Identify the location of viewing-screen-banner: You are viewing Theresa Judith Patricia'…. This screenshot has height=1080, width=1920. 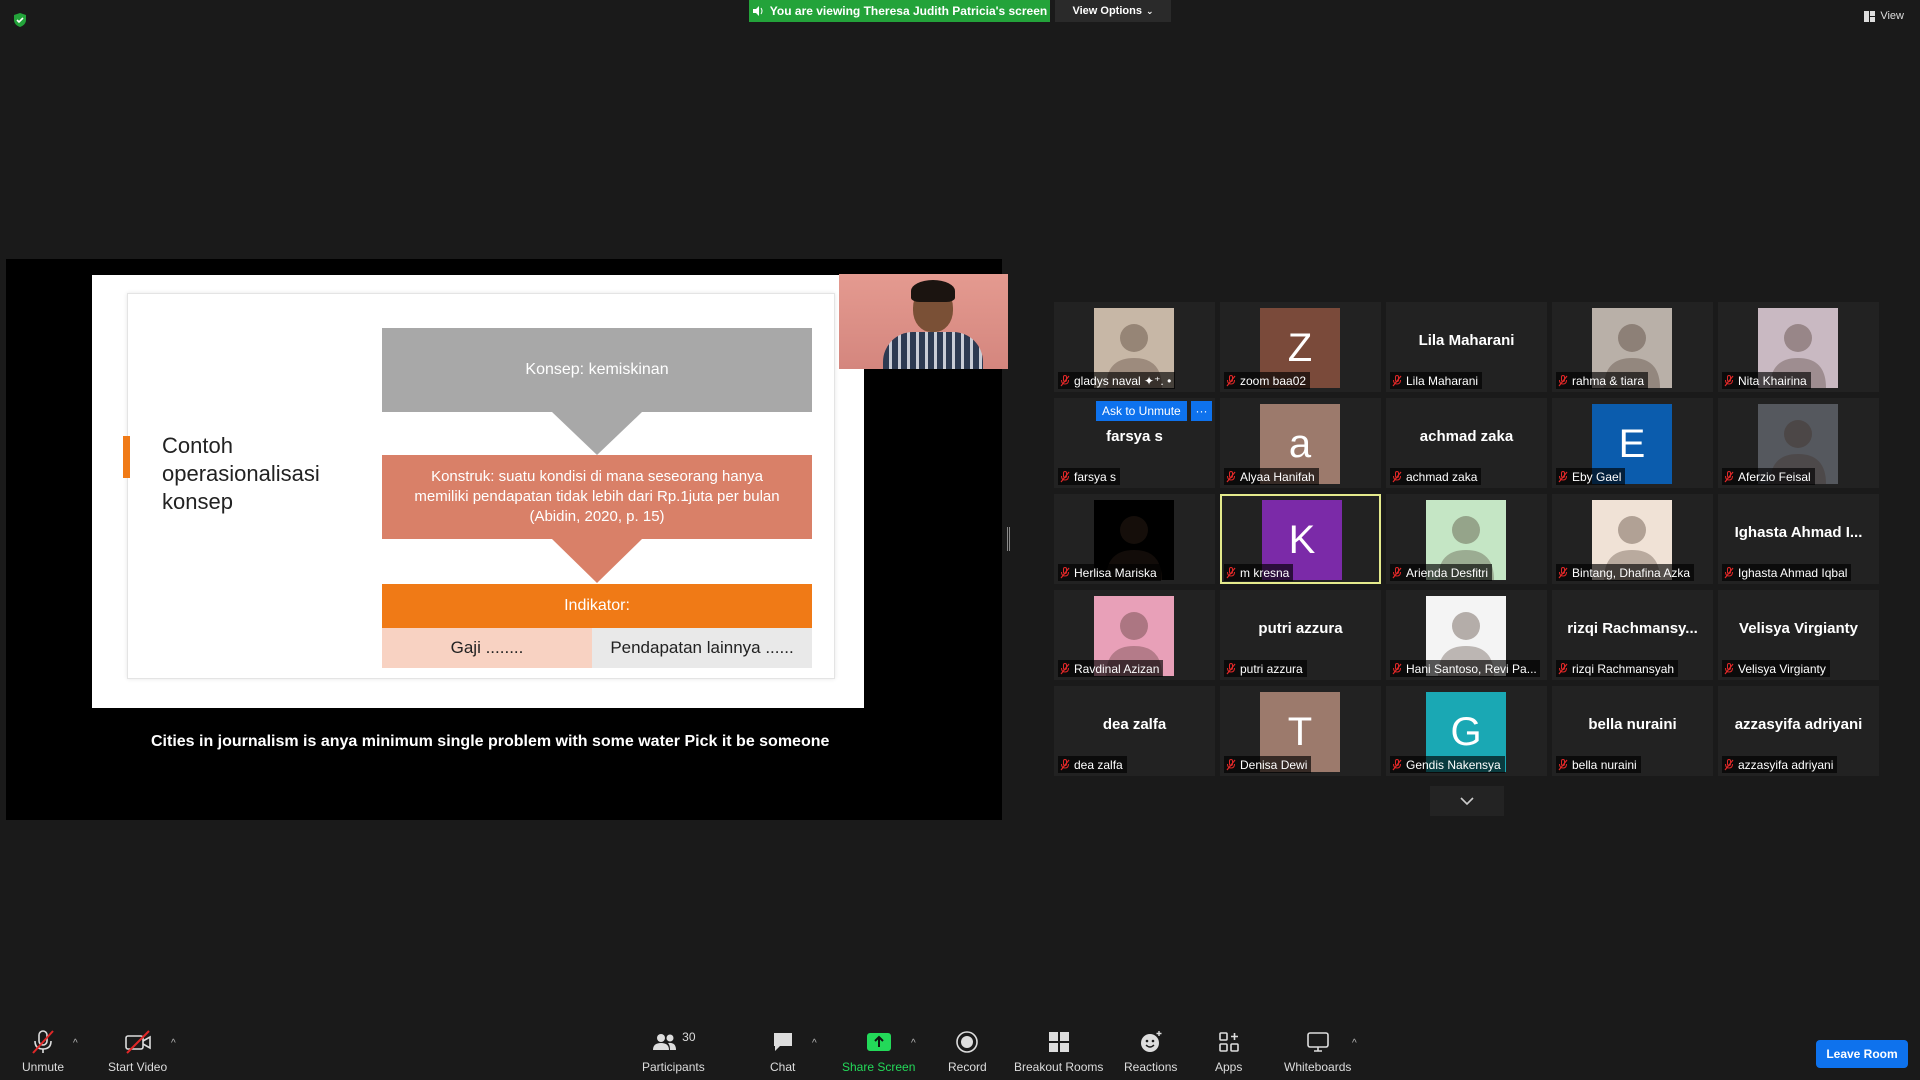
(899, 11).